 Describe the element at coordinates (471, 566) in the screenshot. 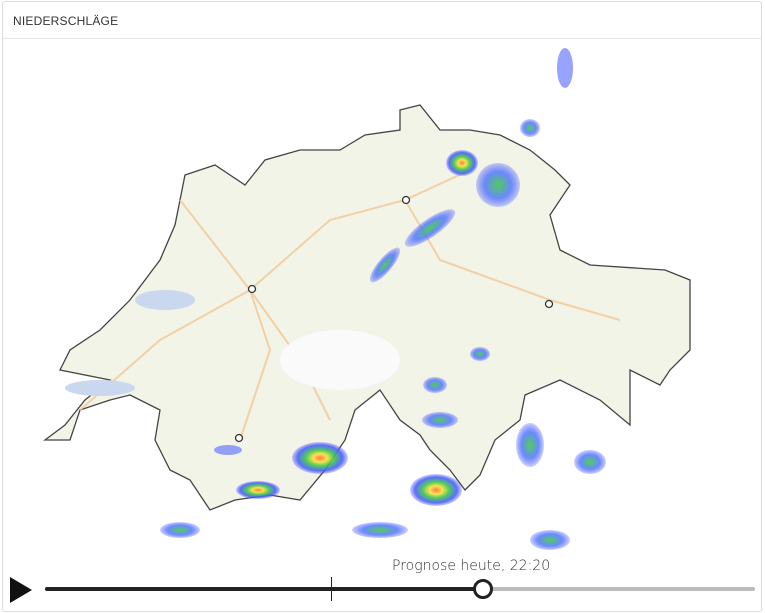

I see `timeline-time-label: Prognose heute, 22:20` at that location.